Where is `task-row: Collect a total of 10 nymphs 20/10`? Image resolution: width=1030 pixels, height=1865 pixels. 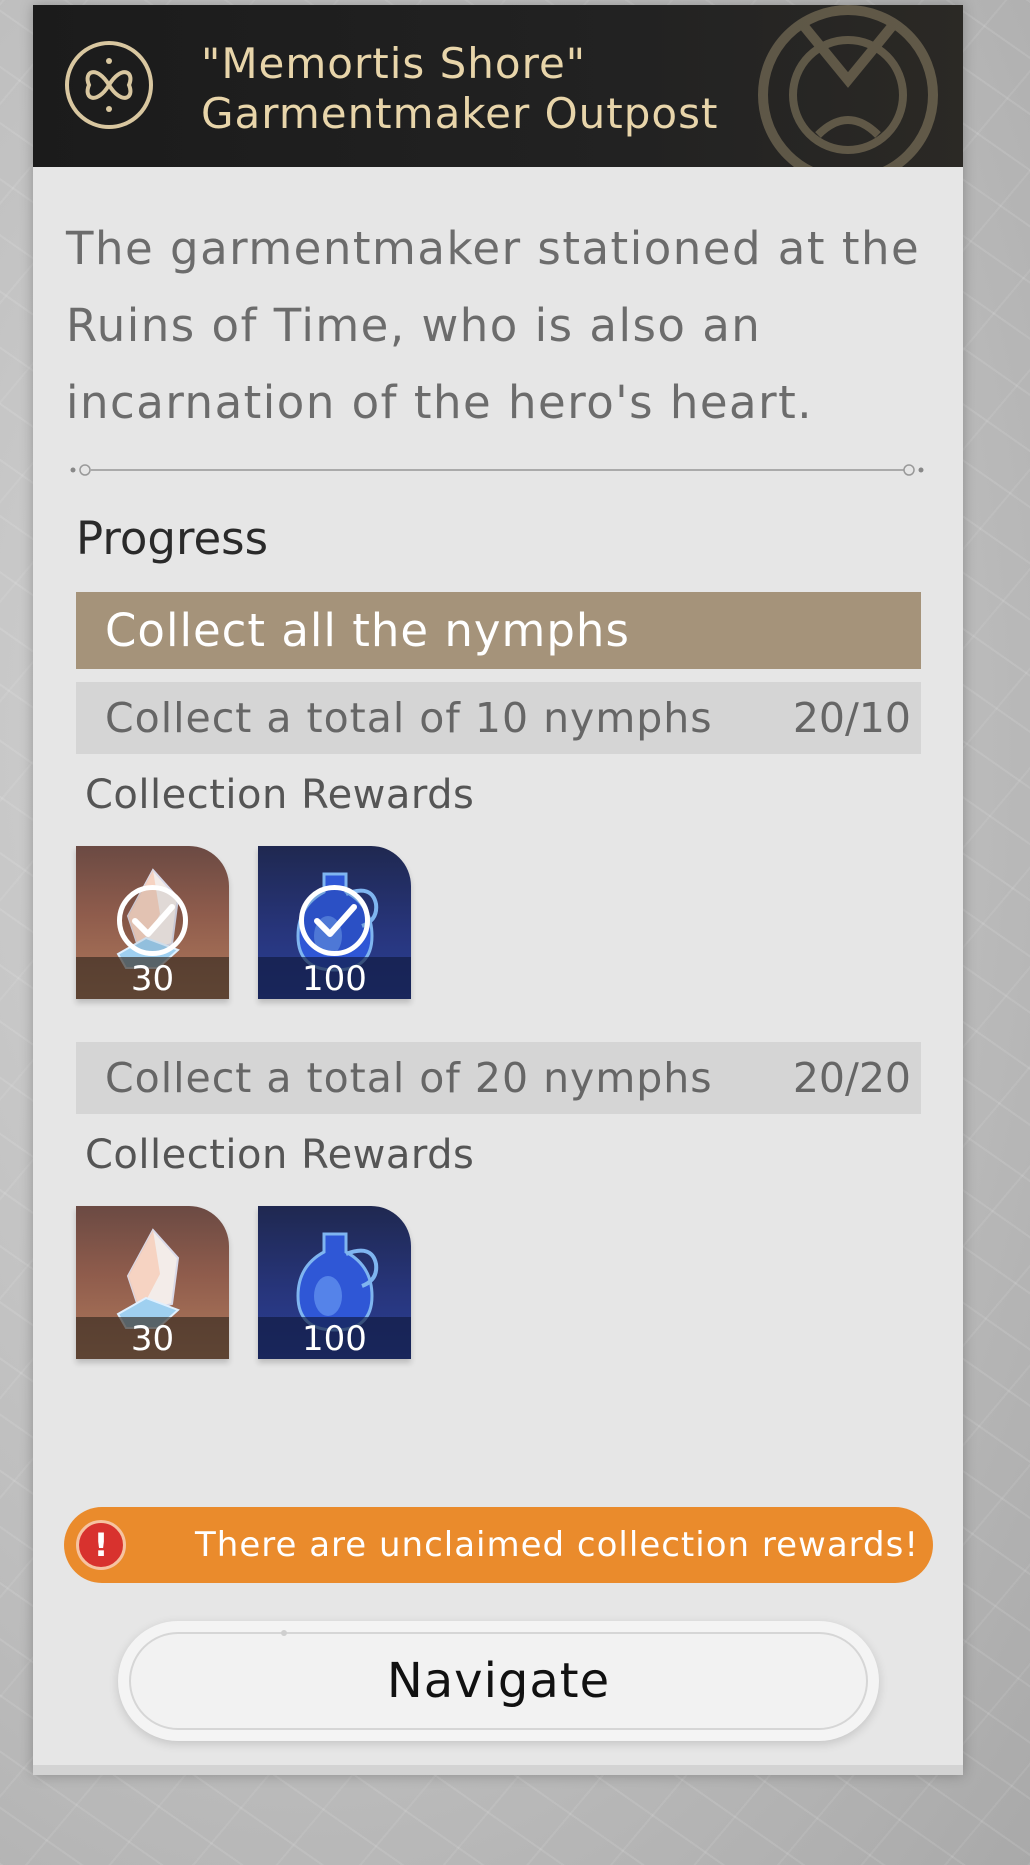
task-row: Collect a total of 10 nymphs 20/10 is located at coordinates (498, 718).